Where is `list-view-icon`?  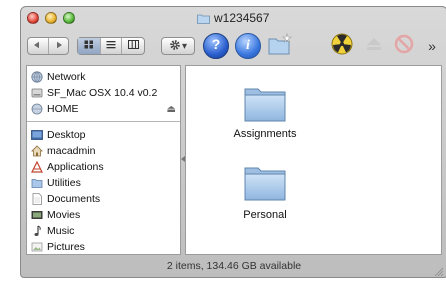 list-view-icon is located at coordinates (111, 46).